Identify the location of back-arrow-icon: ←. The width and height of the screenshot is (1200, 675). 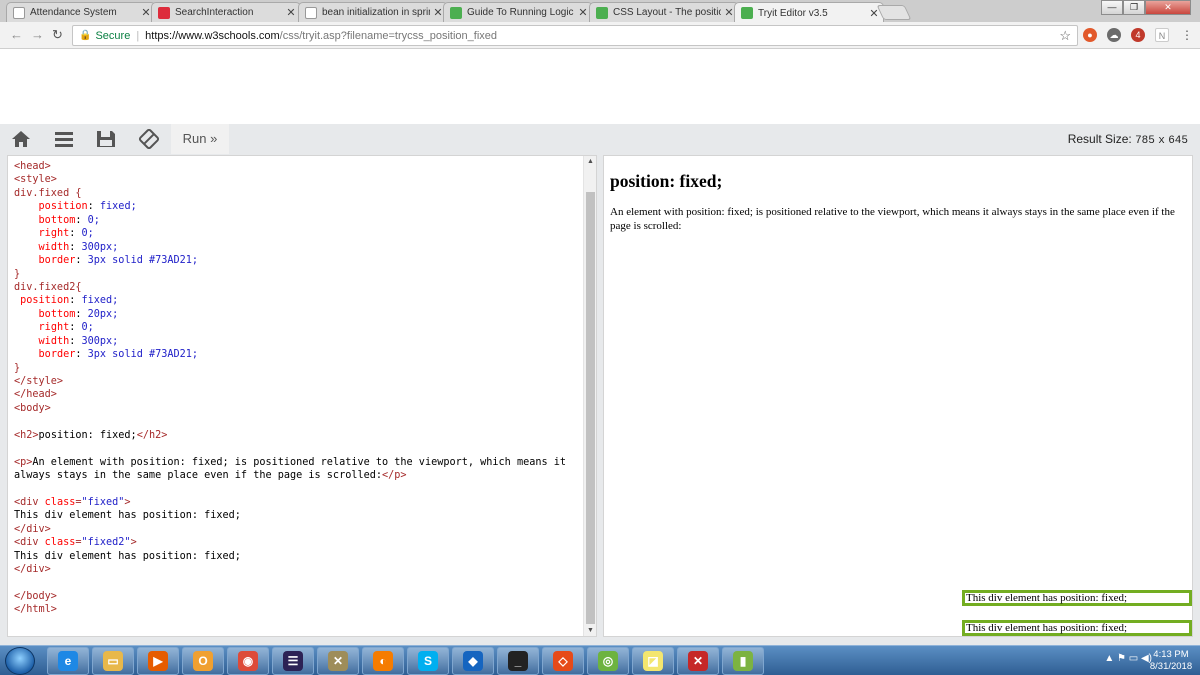
(16, 34).